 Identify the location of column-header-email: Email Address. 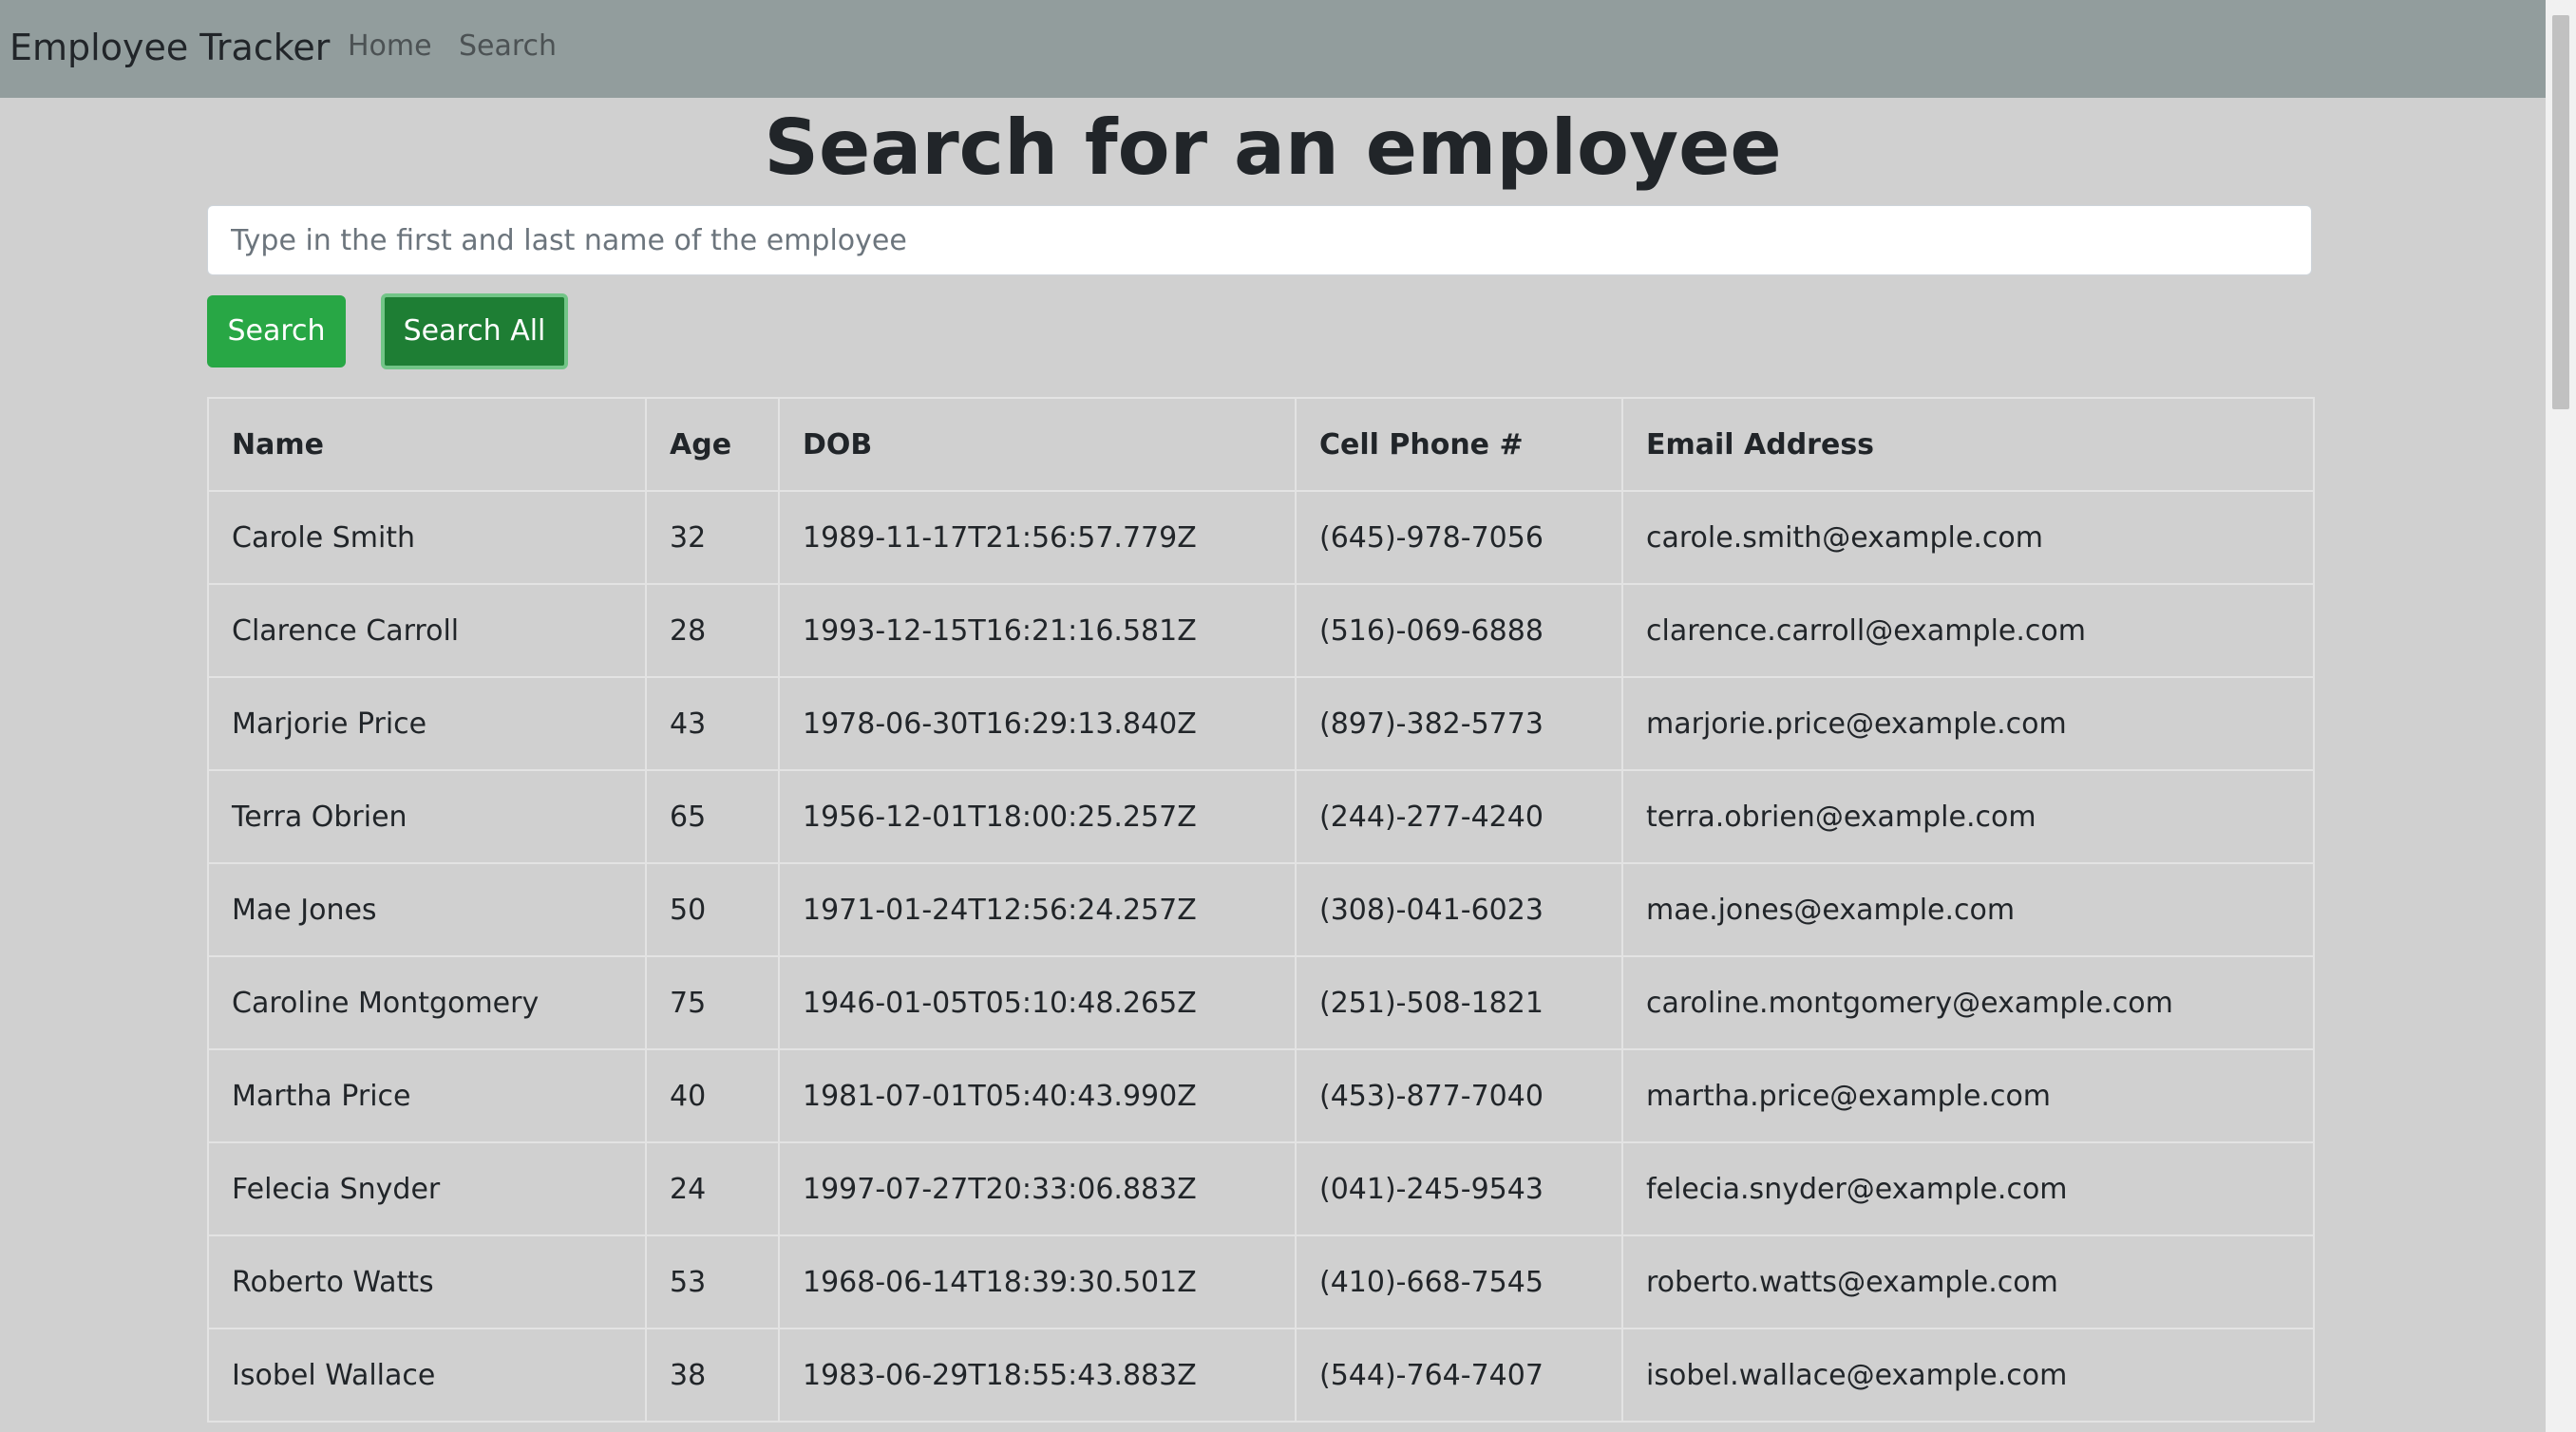
(1968, 444).